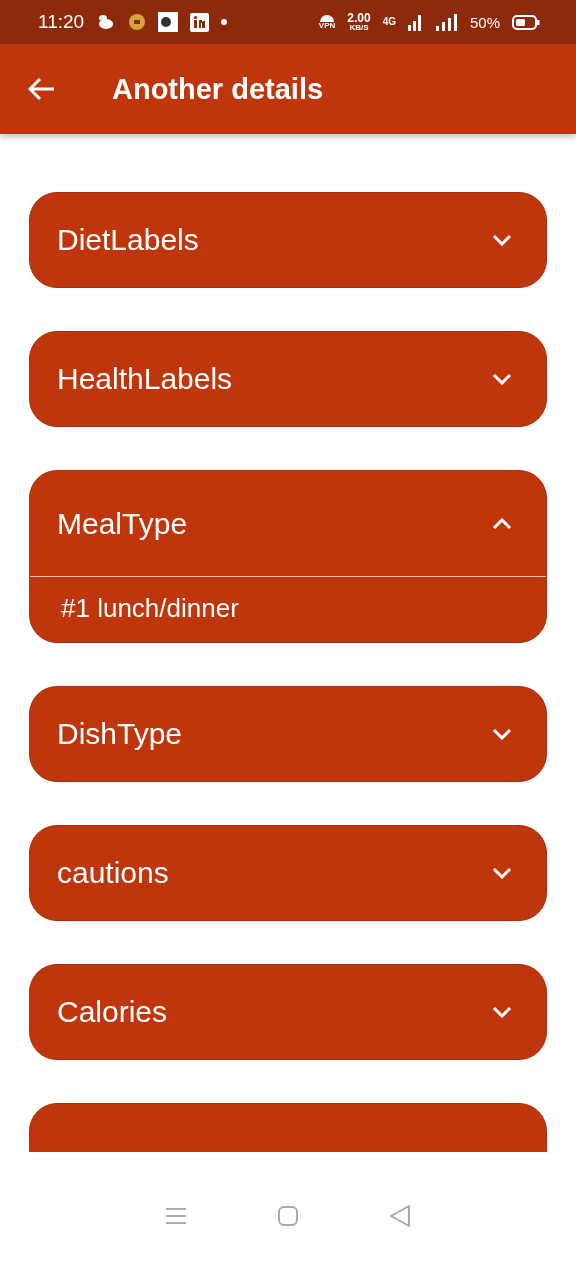  Describe the element at coordinates (526, 22) in the screenshot. I see `battery-icon` at that location.